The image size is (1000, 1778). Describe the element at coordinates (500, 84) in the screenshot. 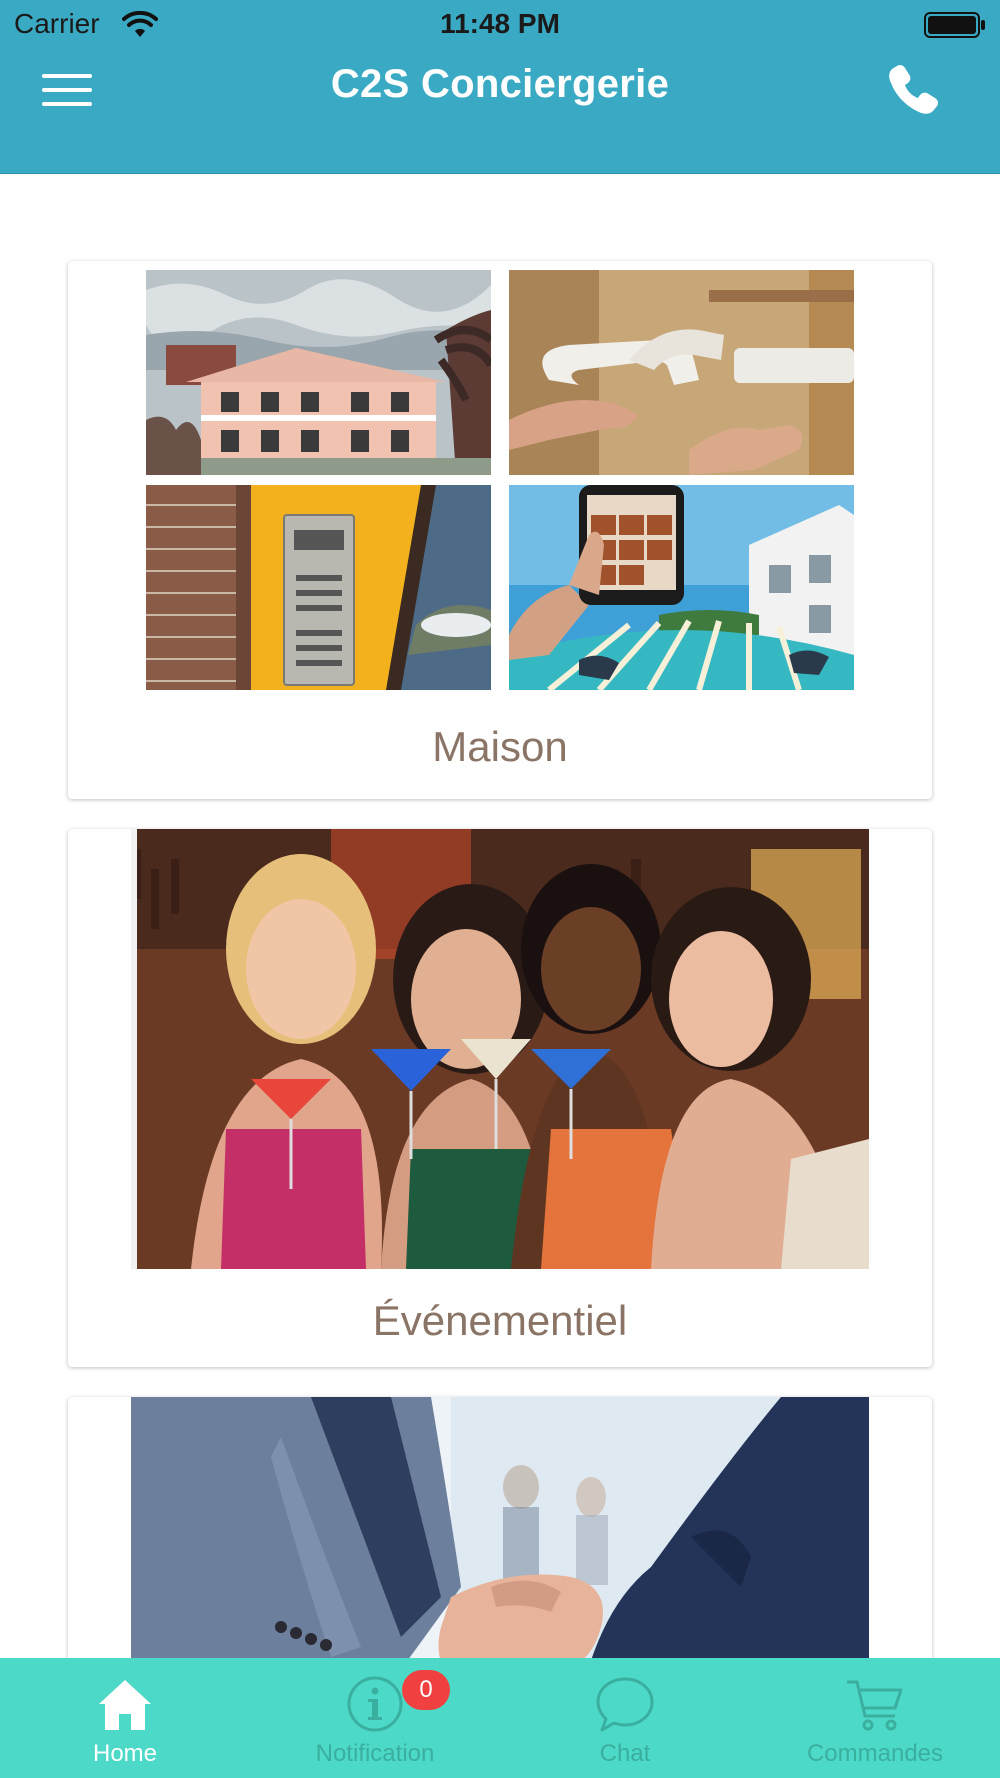

I see `page-title: C2S Conciergerie` at that location.